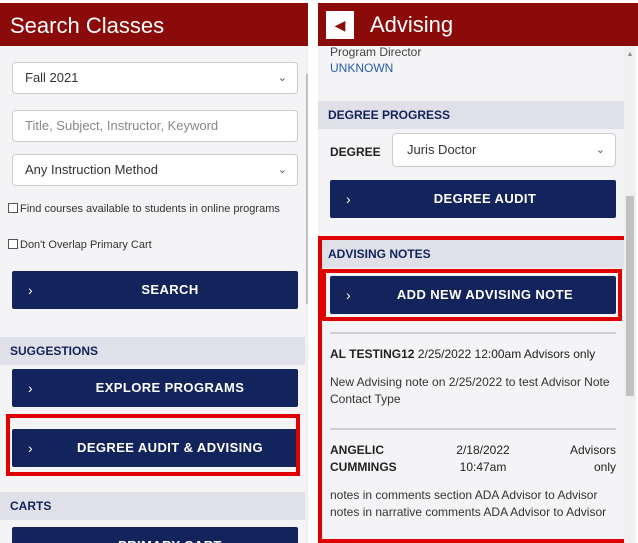 Image resolution: width=638 pixels, height=543 pixels. I want to click on instruction-method-value: Any Instruction Method, so click(91, 169).